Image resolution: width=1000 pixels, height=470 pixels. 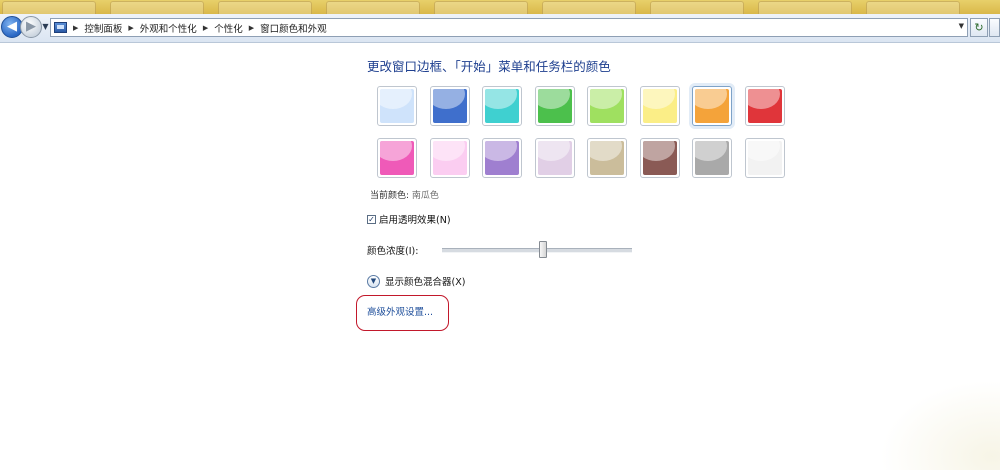 I want to click on transparency-label: 启用透明效果(N), so click(x=415, y=219).